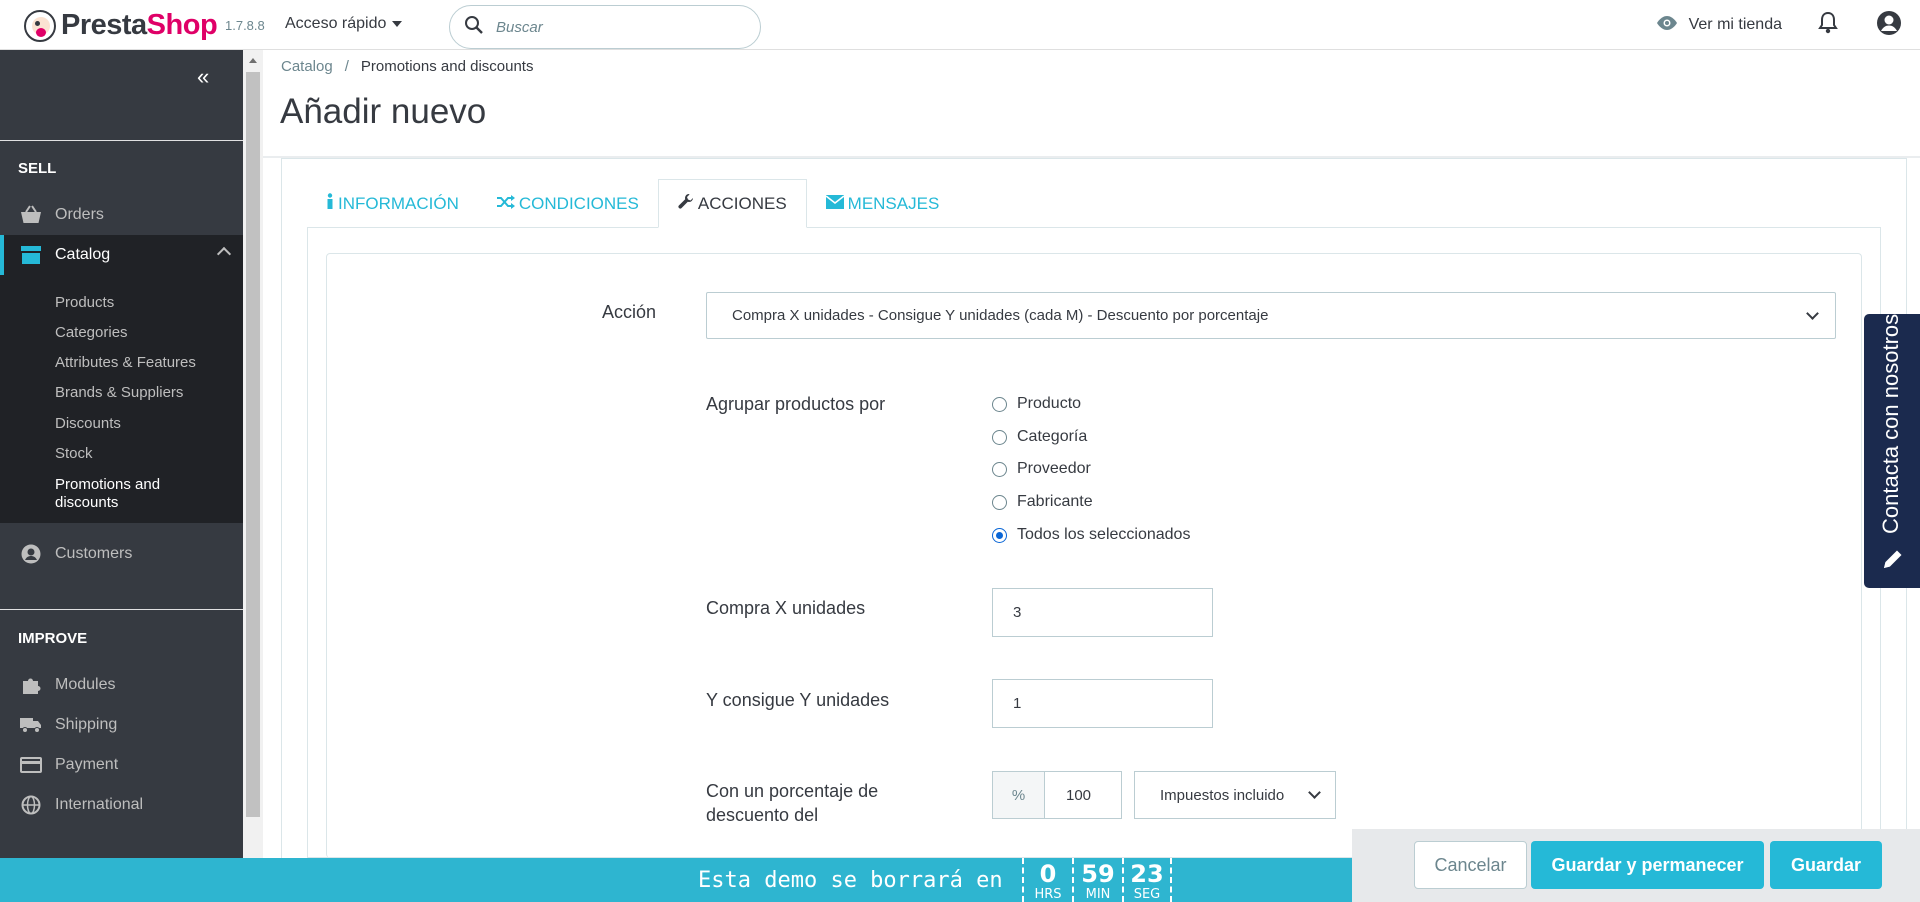 The width and height of the screenshot is (1920, 902). Describe the element at coordinates (87, 764) in the screenshot. I see `sidebar-item-label: Payment` at that location.